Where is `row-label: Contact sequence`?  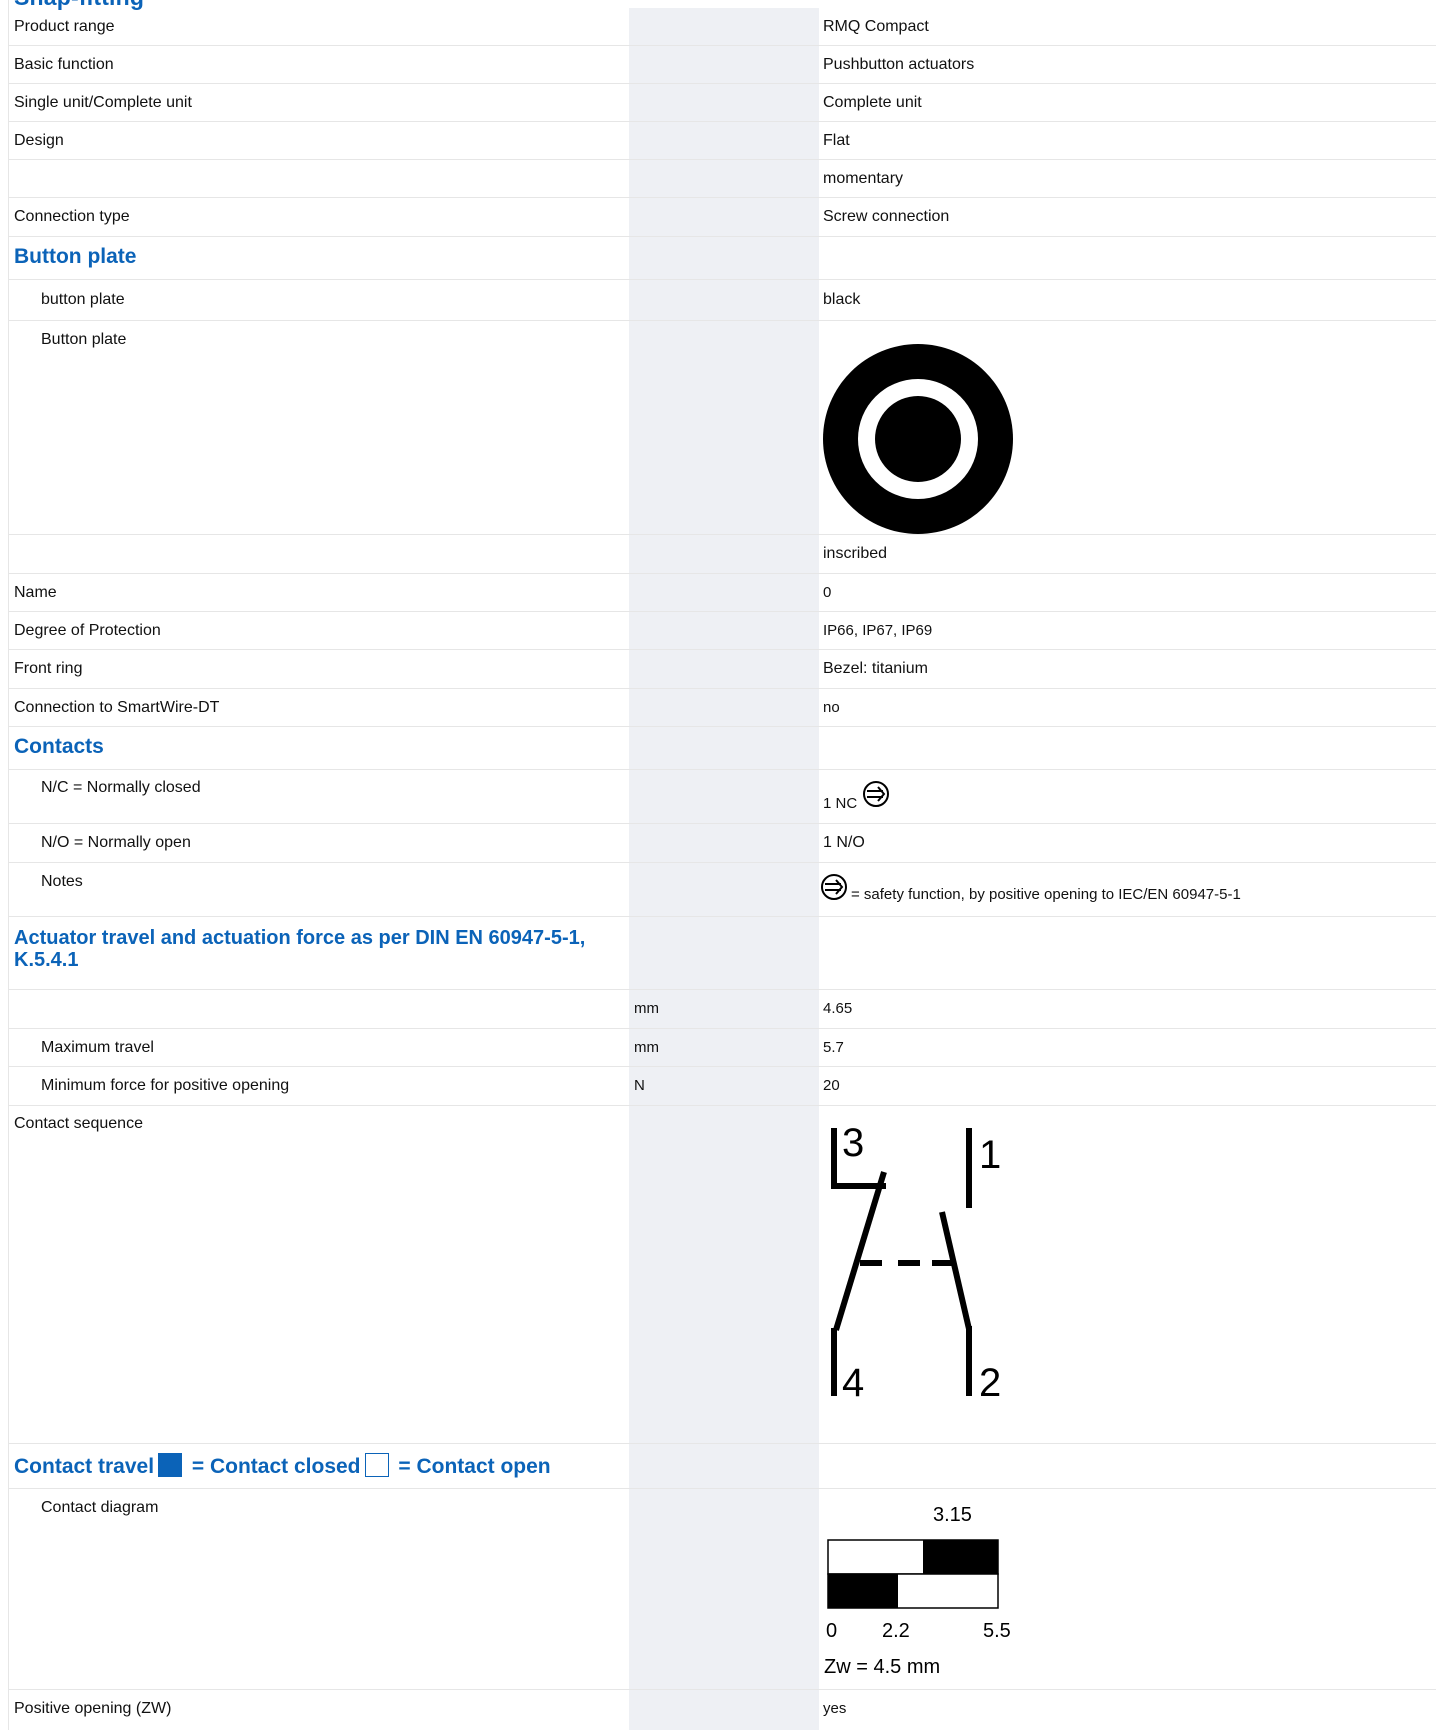 row-label: Contact sequence is located at coordinates (78, 1123).